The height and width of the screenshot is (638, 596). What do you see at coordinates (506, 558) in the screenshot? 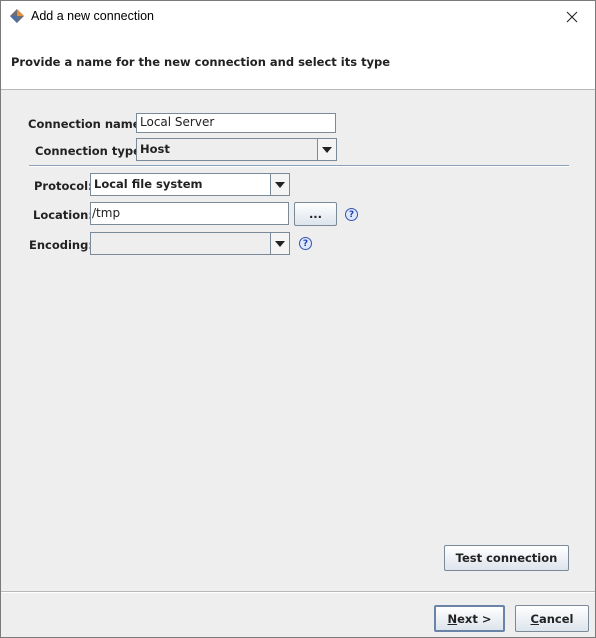
I see `test-connection-button: Test connection` at bounding box center [506, 558].